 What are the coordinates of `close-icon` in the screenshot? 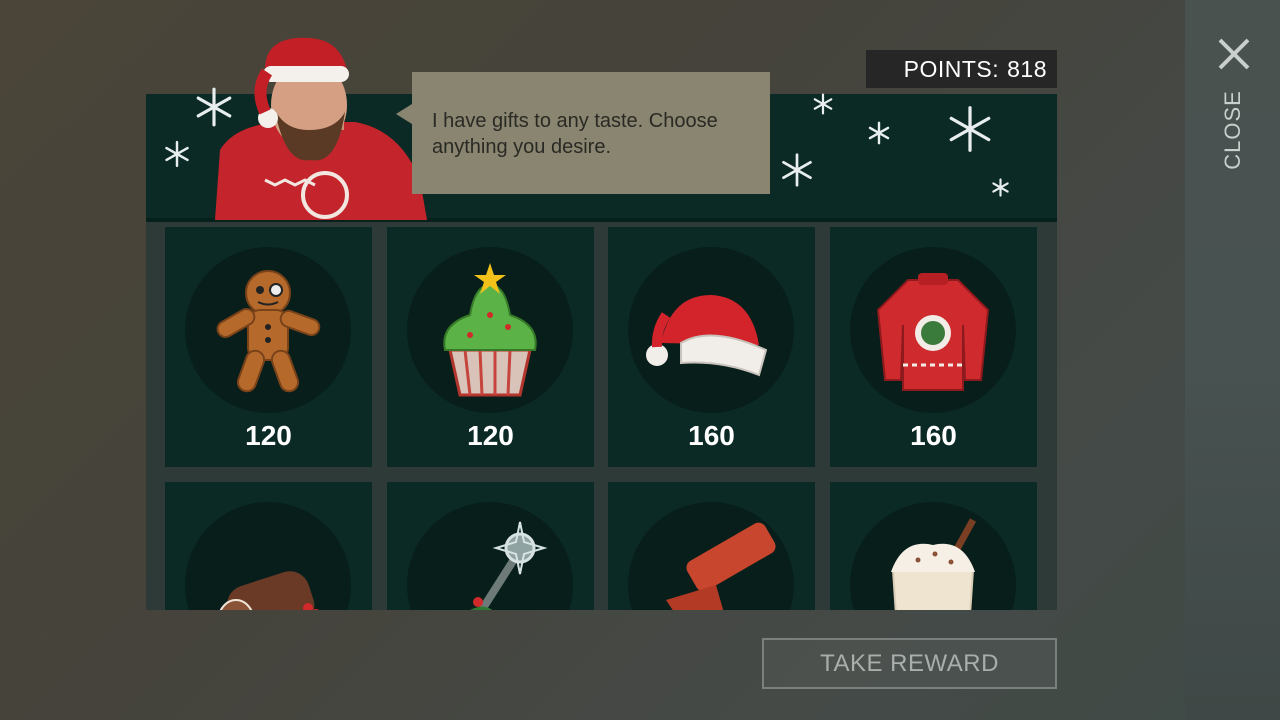 It's located at (1234, 54).